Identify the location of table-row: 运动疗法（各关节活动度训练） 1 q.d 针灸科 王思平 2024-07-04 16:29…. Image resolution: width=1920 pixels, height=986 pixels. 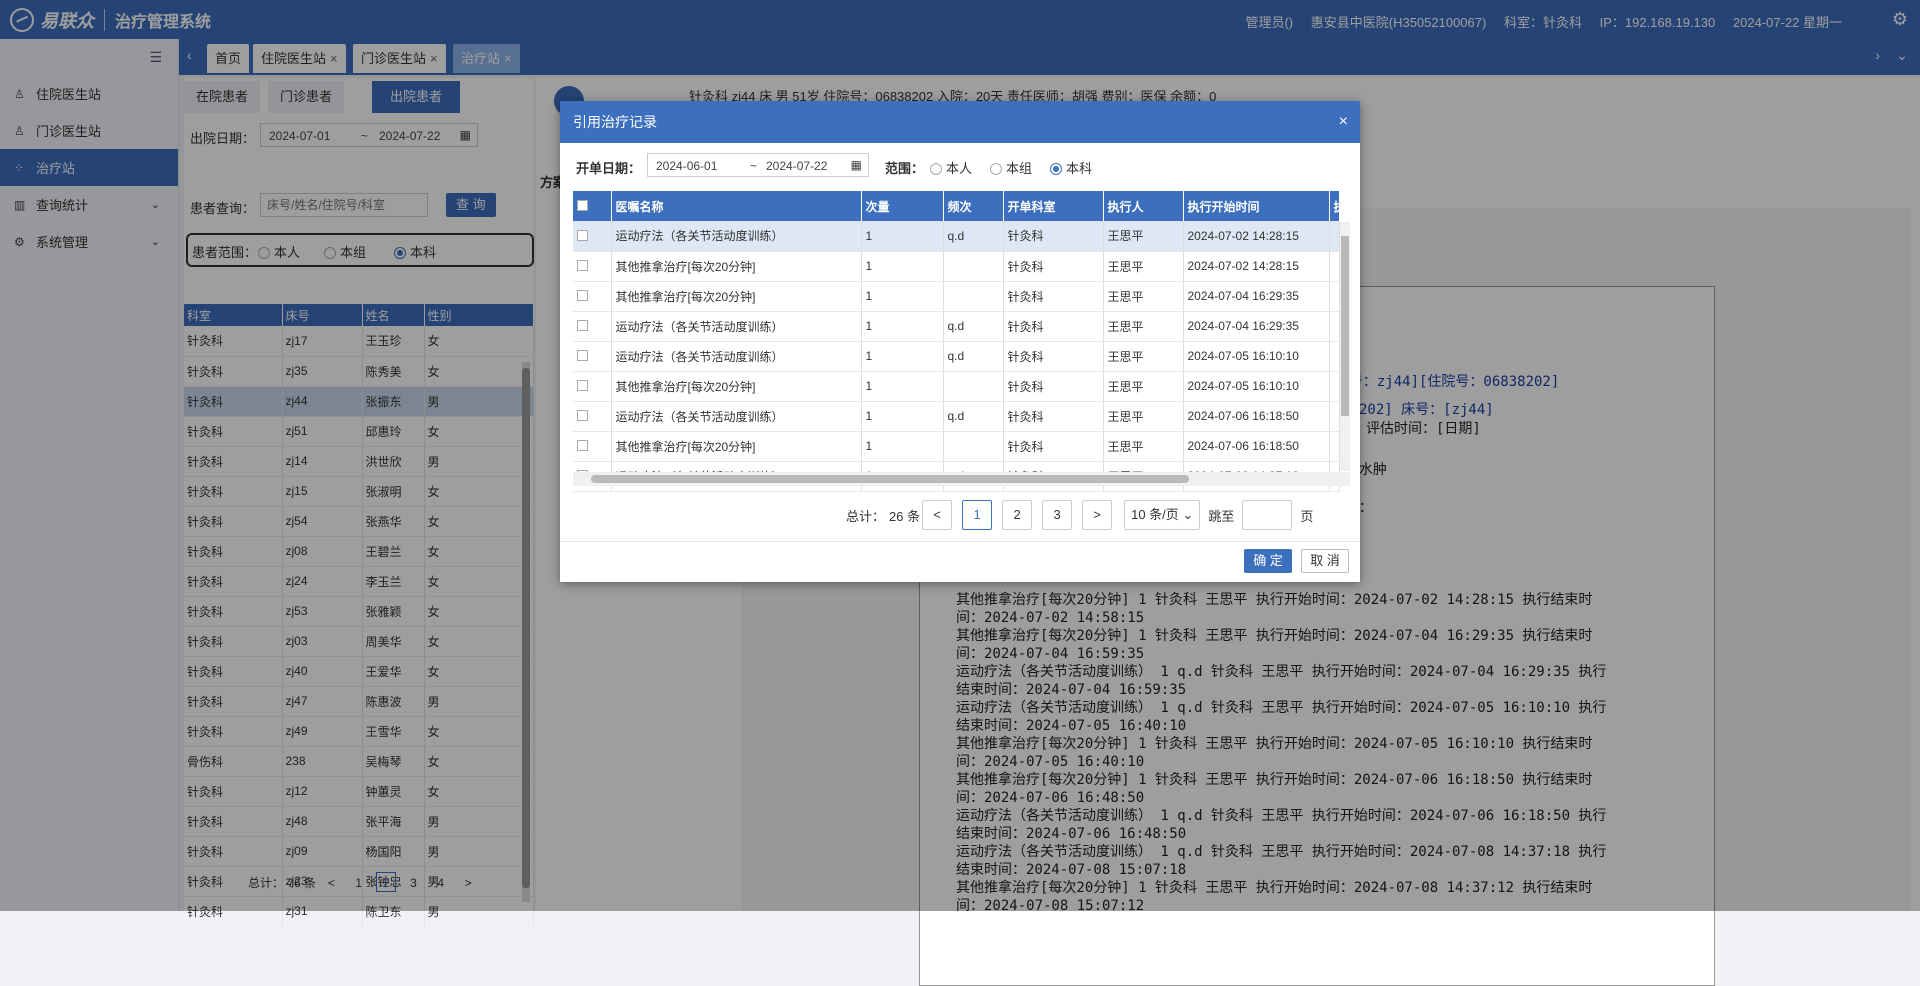
(956, 326).